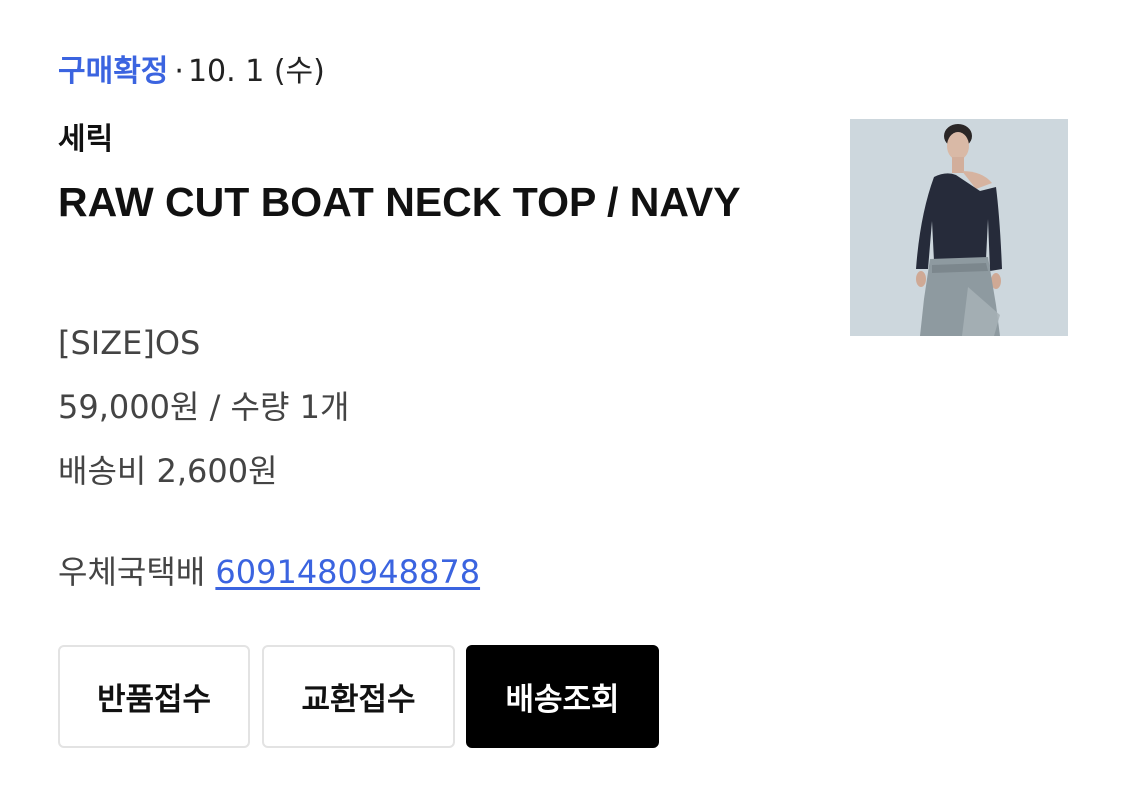  Describe the element at coordinates (562, 696) in the screenshot. I see `track-delivery-button: 배송조회` at that location.